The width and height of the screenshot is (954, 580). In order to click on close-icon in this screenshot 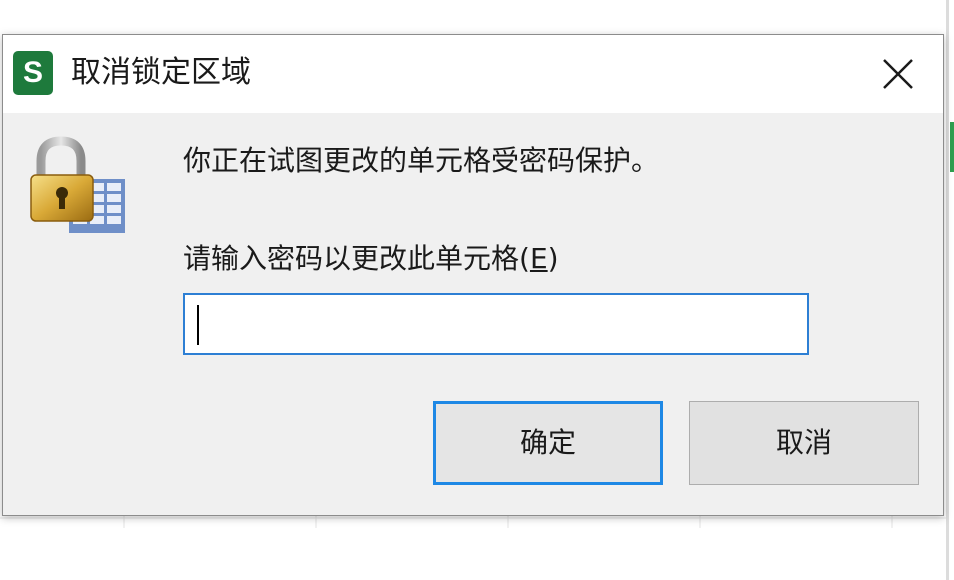, I will do `click(898, 74)`.